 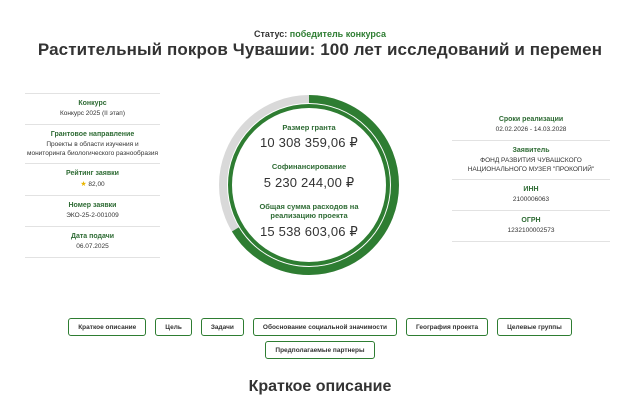 What do you see at coordinates (96, 185) in the screenshot?
I see `rating-value: 82,00` at bounding box center [96, 185].